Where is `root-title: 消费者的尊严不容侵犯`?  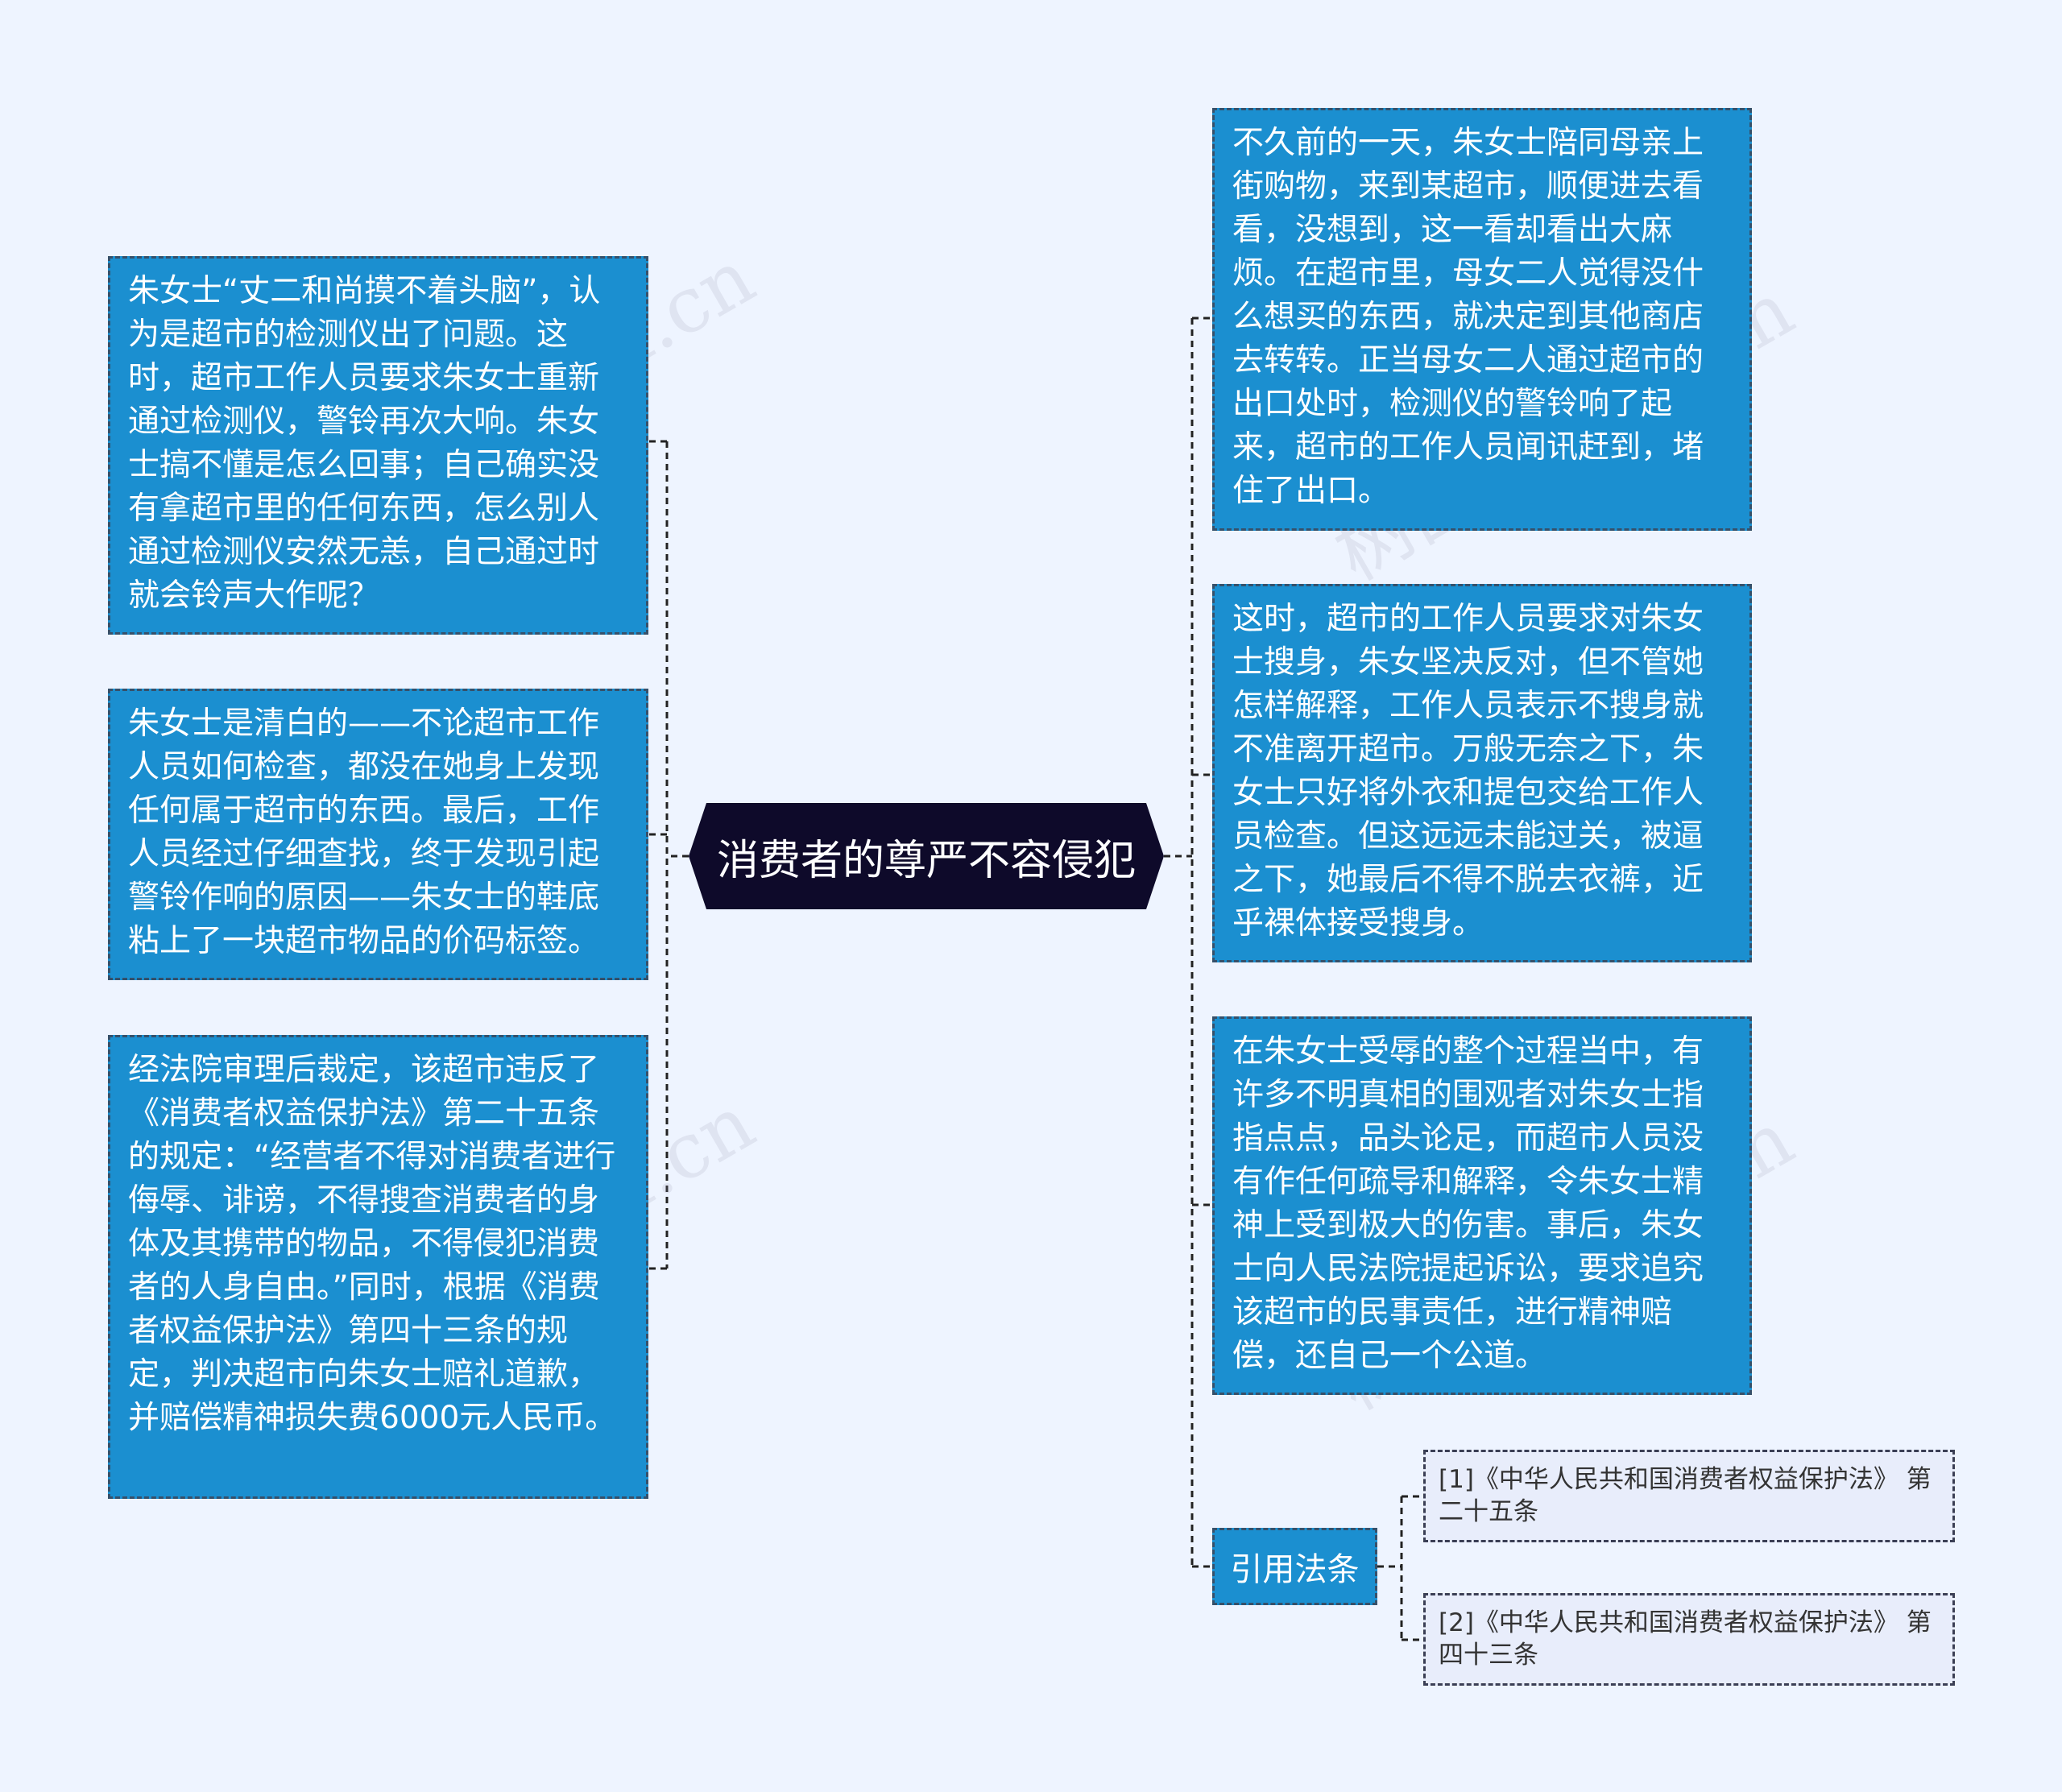
root-title: 消费者的尊严不容侵犯 is located at coordinates (926, 860).